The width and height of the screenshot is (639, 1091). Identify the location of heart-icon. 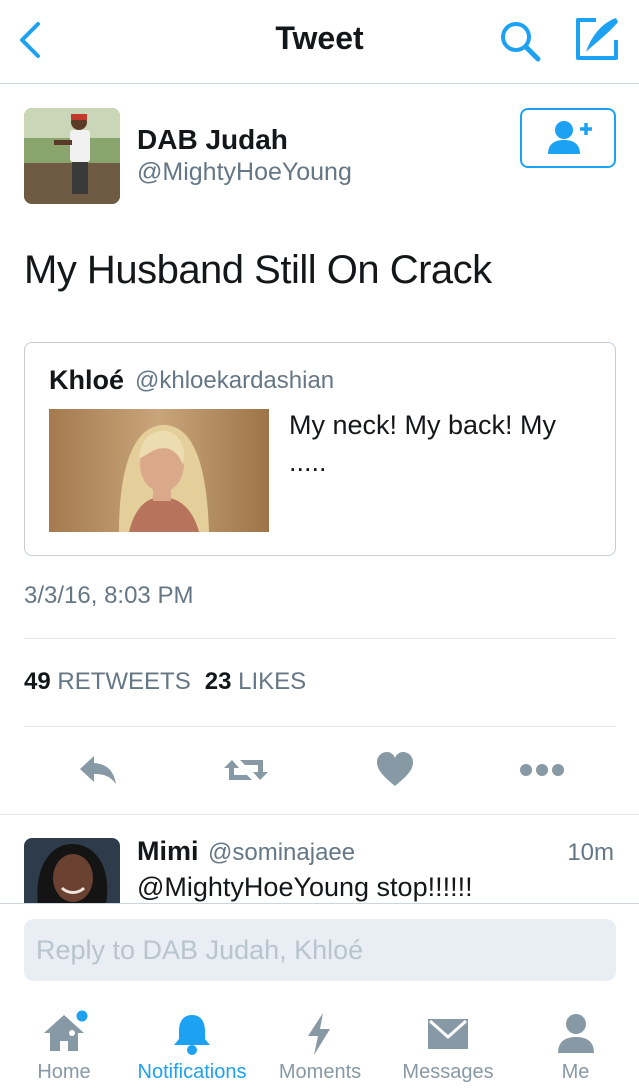
(395, 769).